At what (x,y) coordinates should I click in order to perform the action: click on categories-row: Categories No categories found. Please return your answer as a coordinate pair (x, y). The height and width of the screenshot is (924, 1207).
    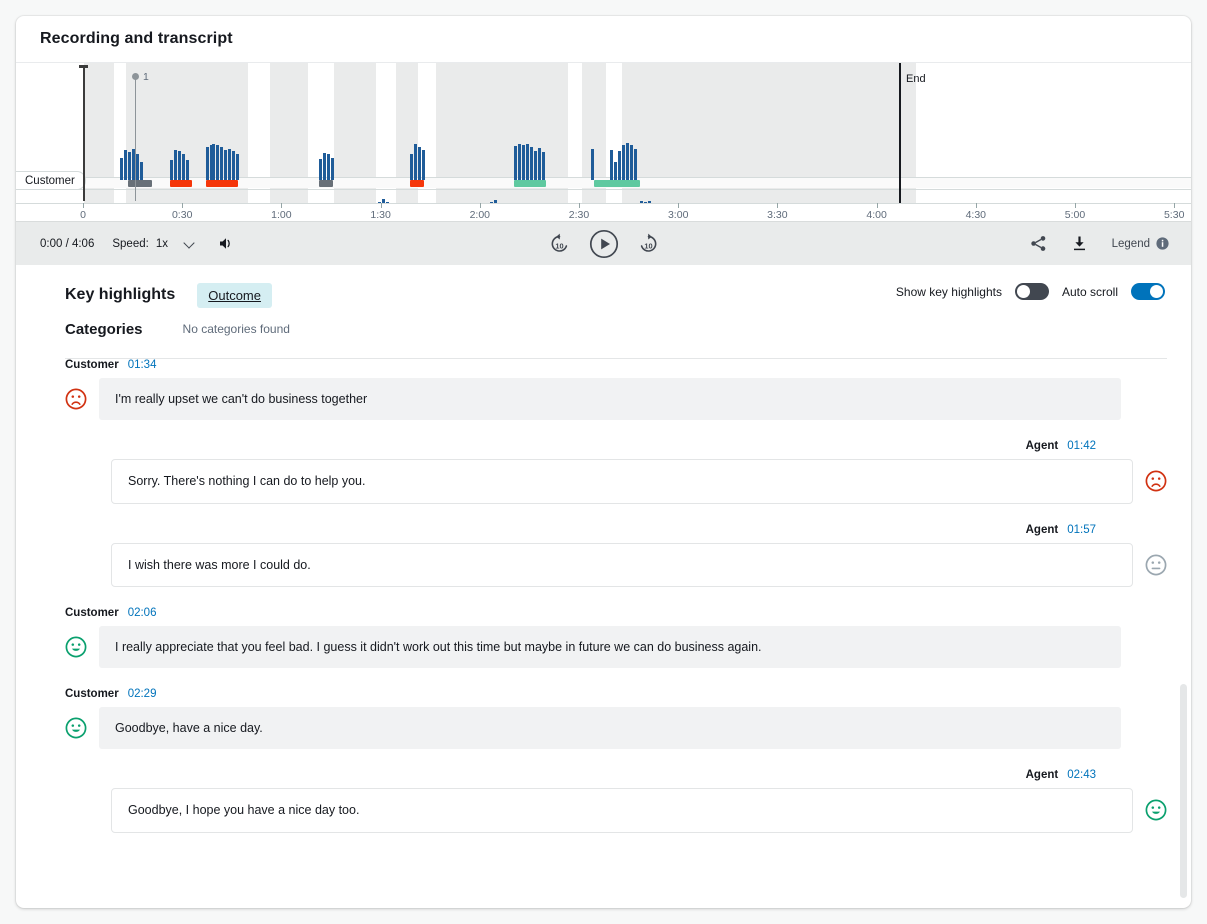
    Looking at the image, I should click on (616, 329).